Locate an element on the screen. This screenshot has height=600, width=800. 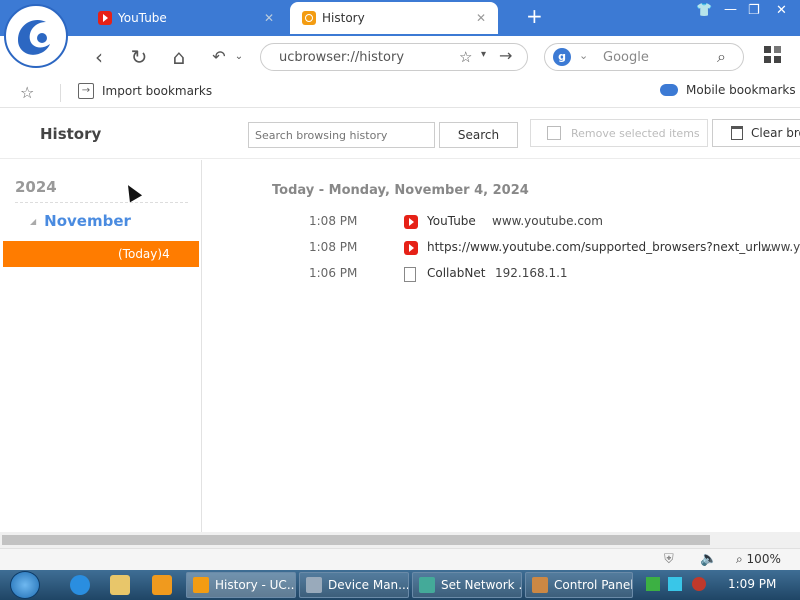
minimize-button: — is located at coordinates (730, 9).